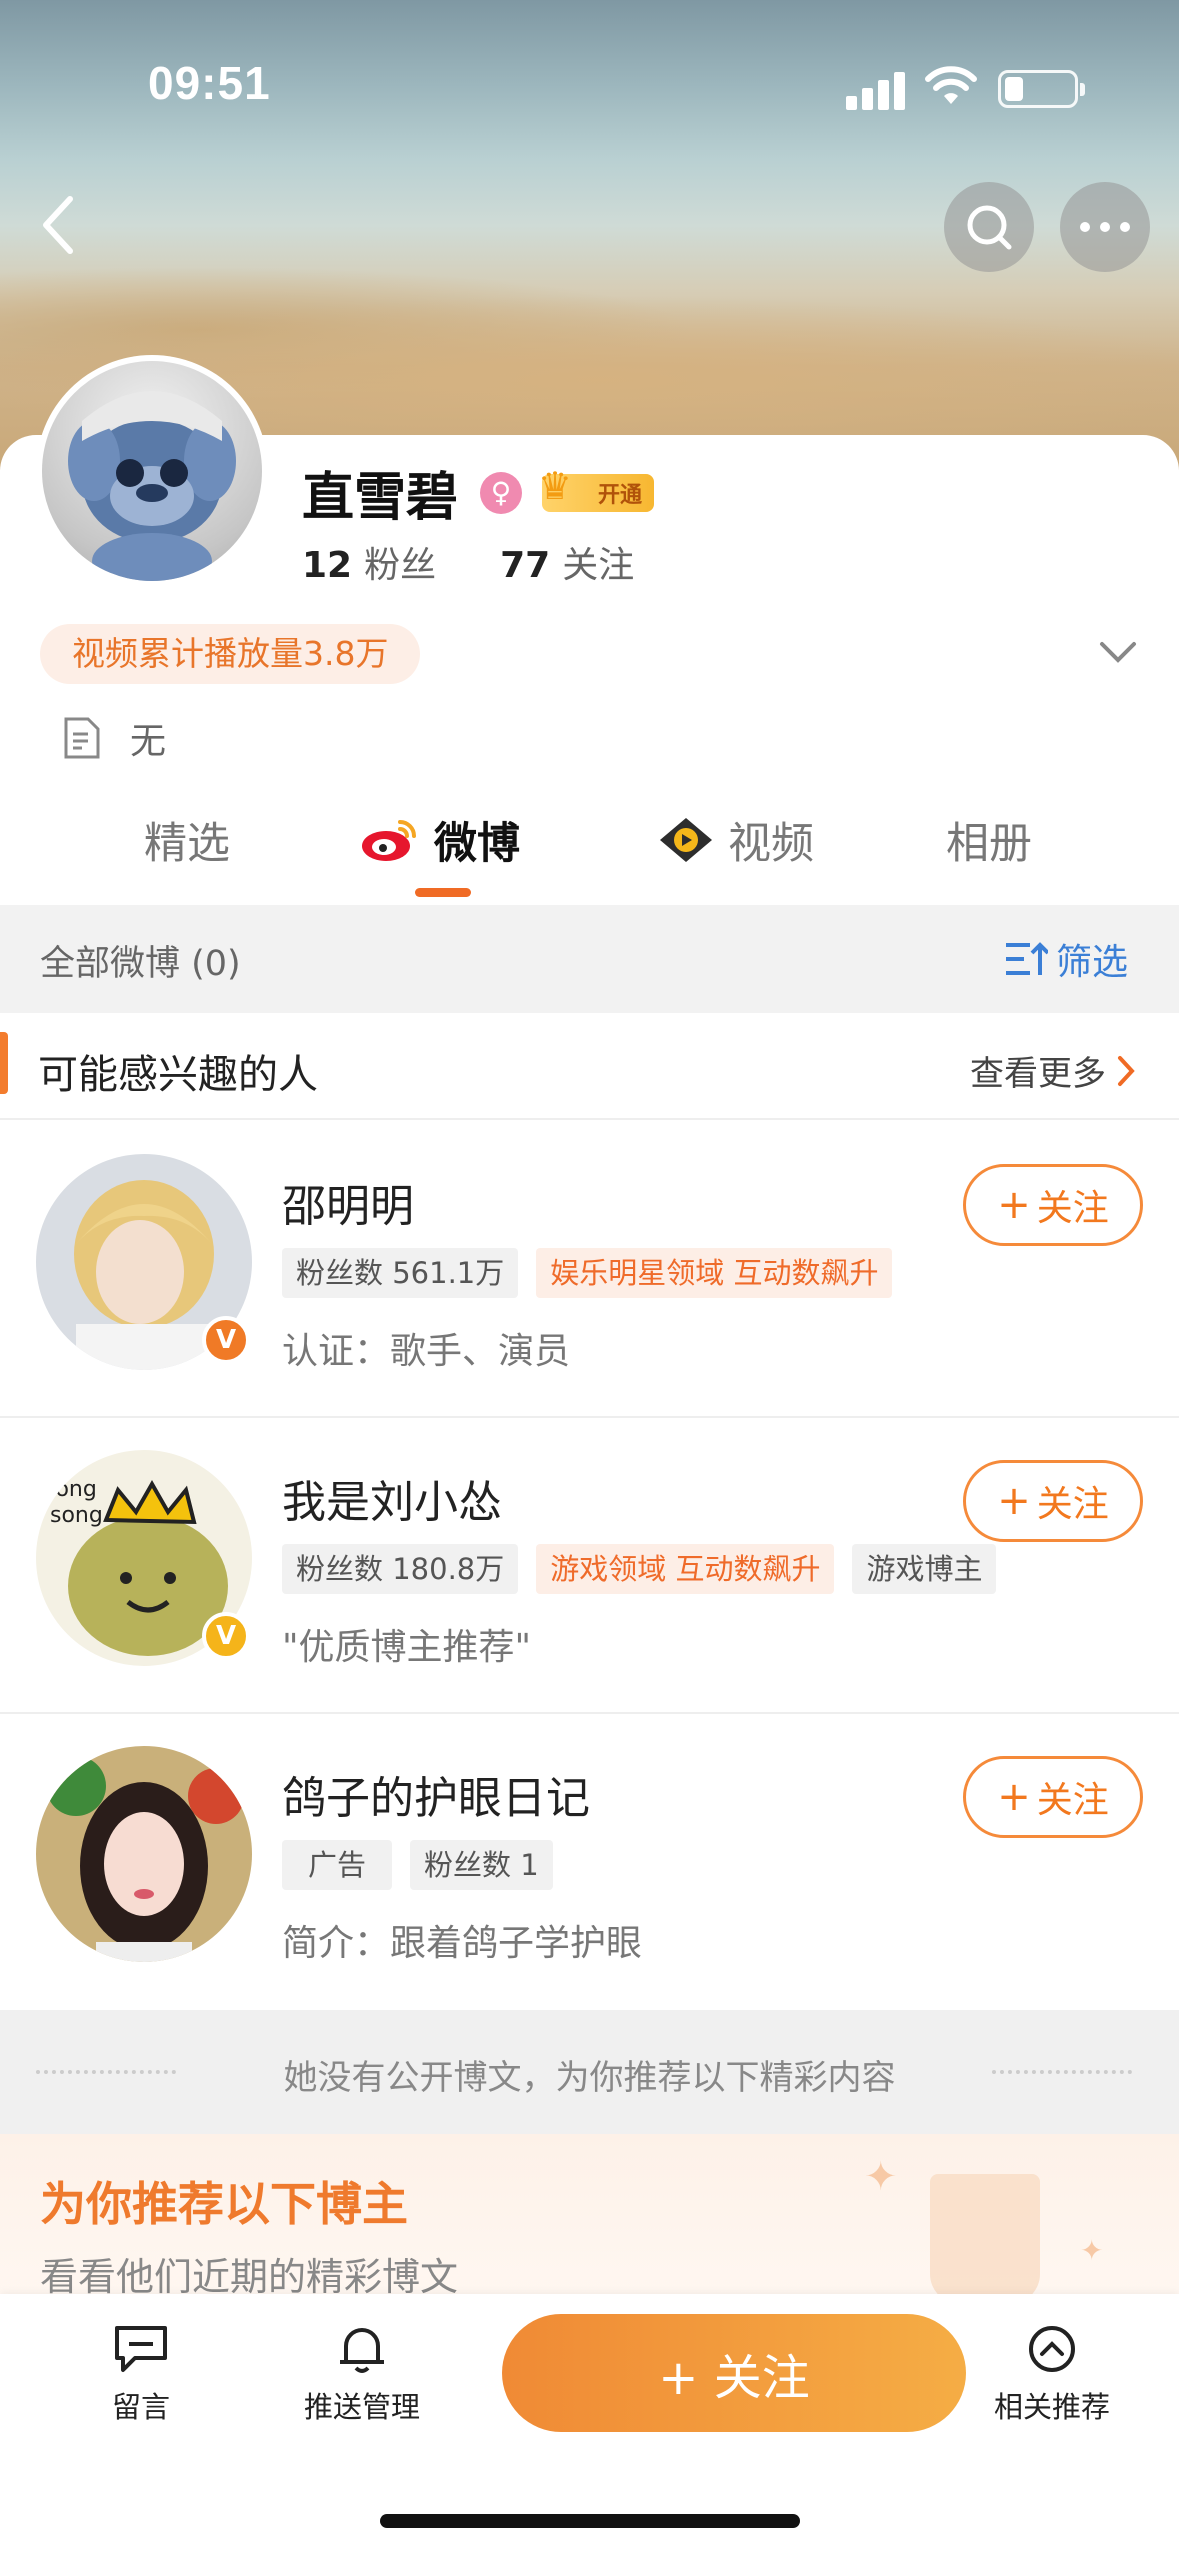  What do you see at coordinates (209, 83) in the screenshot?
I see `status-time: 09:51` at bounding box center [209, 83].